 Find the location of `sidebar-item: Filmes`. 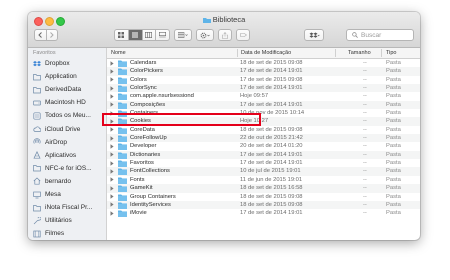

sidebar-item: Filmes is located at coordinates (69, 233).